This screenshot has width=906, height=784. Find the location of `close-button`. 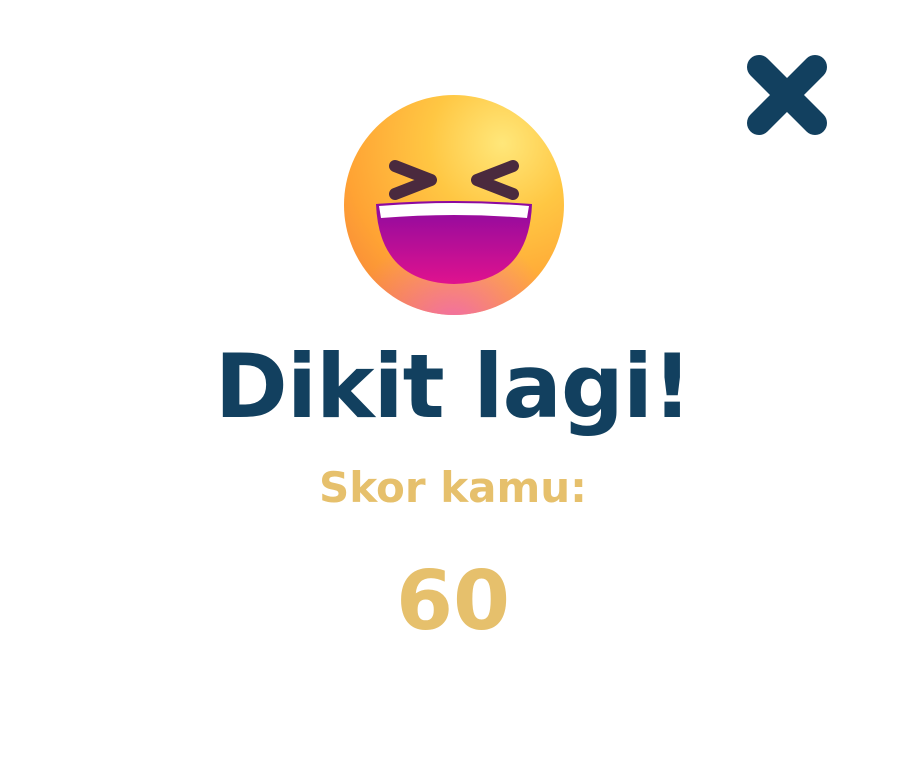

close-button is located at coordinates (787, 95).